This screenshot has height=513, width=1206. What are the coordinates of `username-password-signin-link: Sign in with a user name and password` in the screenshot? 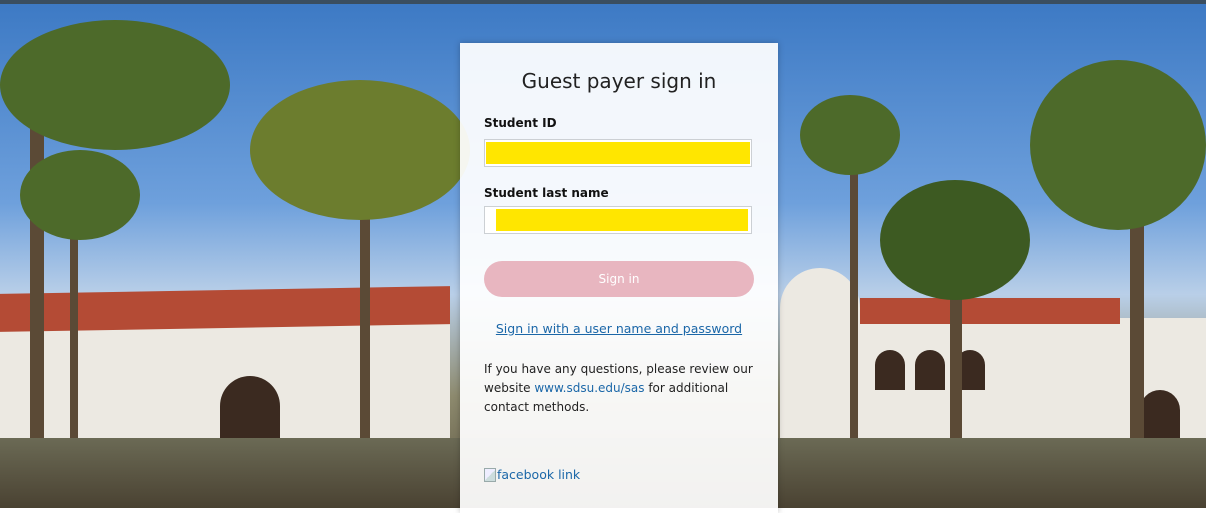 It's located at (619, 328).